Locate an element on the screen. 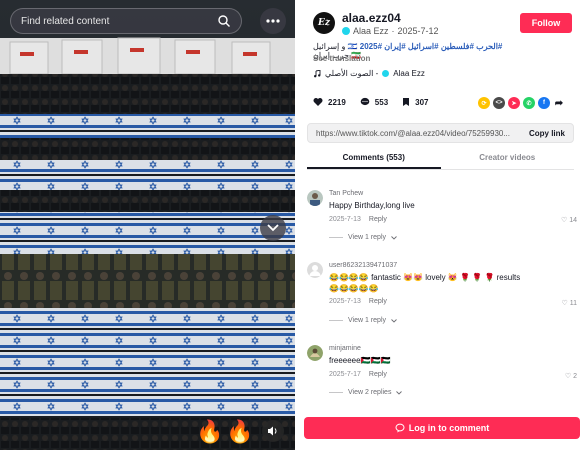  login-label: Log in to comment is located at coordinates (449, 428).